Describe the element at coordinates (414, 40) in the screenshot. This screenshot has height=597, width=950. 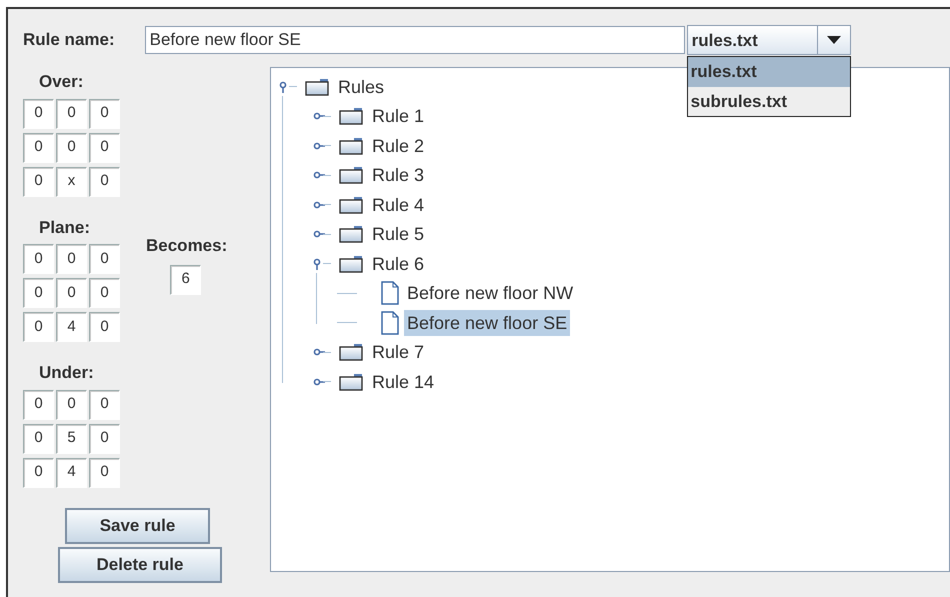
I see `rule-name-field: Before new floor SE` at that location.